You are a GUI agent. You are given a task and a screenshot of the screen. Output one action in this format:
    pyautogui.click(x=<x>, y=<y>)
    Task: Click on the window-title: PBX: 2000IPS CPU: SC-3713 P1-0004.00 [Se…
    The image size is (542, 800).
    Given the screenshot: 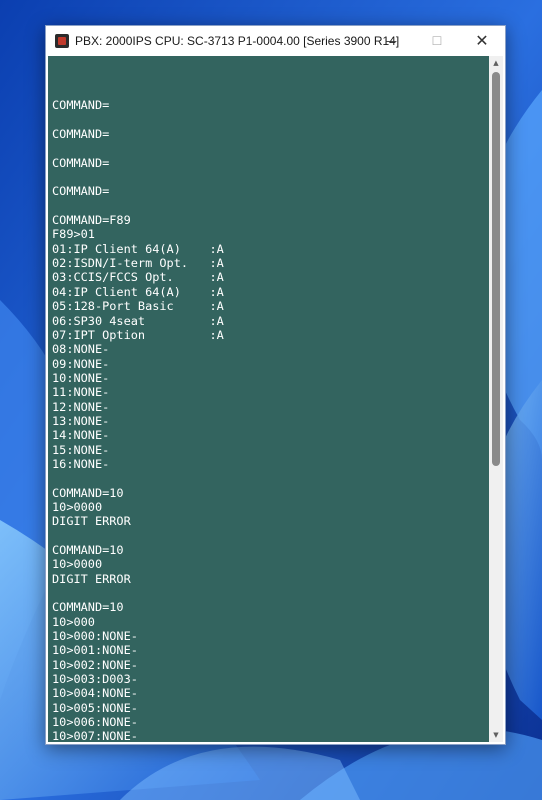 What is the action you would take?
    pyautogui.click(x=237, y=40)
    